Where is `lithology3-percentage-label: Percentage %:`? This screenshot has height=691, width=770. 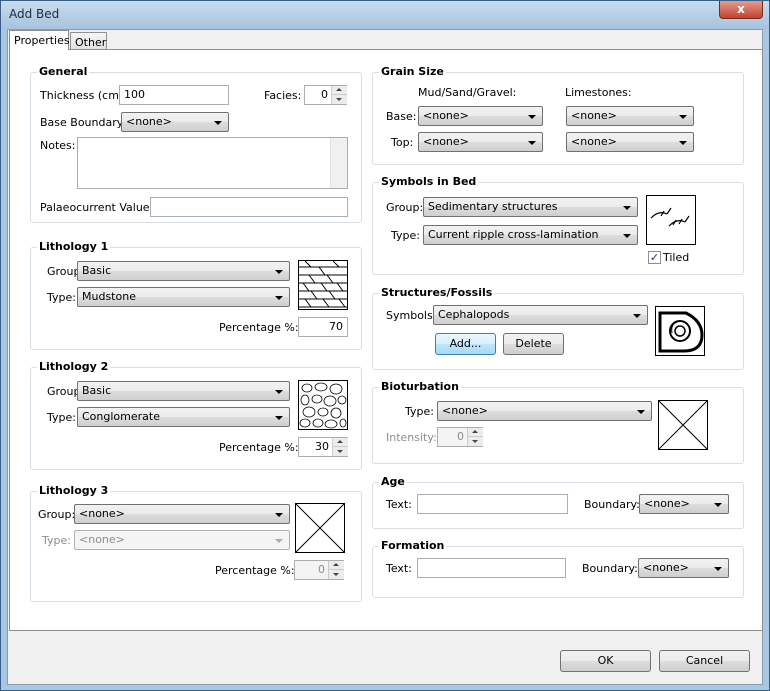
lithology3-percentage-label: Percentage %: is located at coordinates (255, 570).